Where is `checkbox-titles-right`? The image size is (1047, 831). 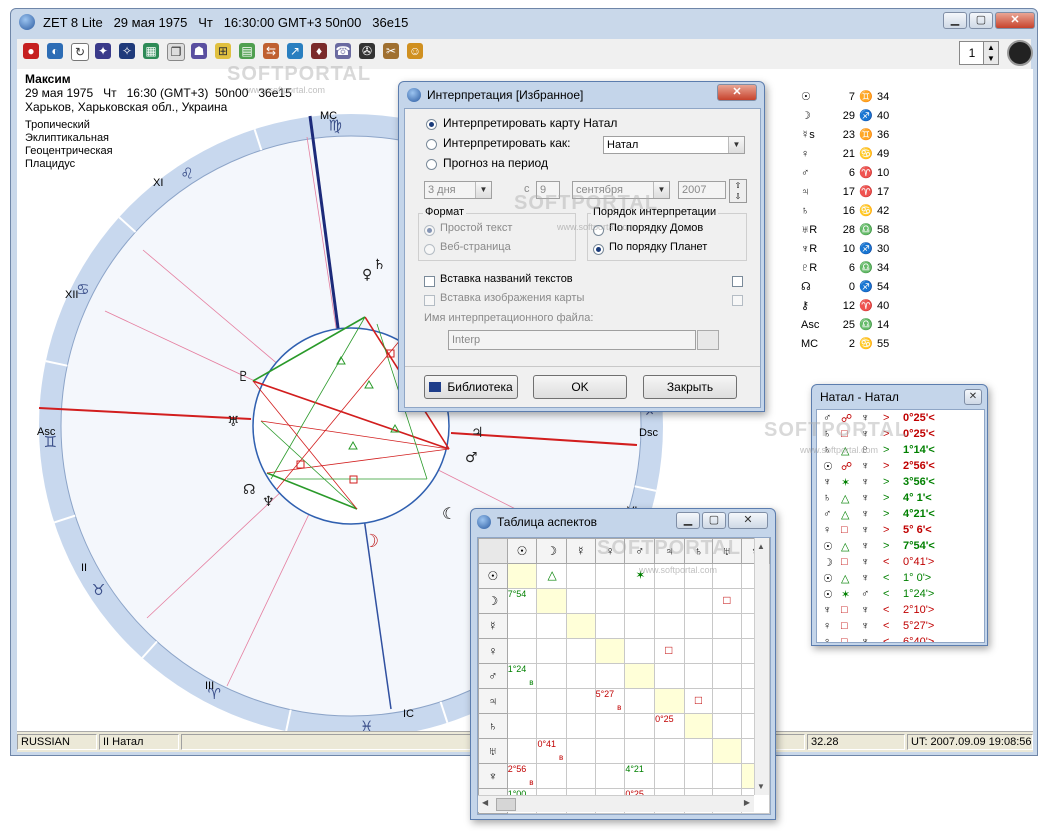
checkbox-titles-right is located at coordinates (737, 281).